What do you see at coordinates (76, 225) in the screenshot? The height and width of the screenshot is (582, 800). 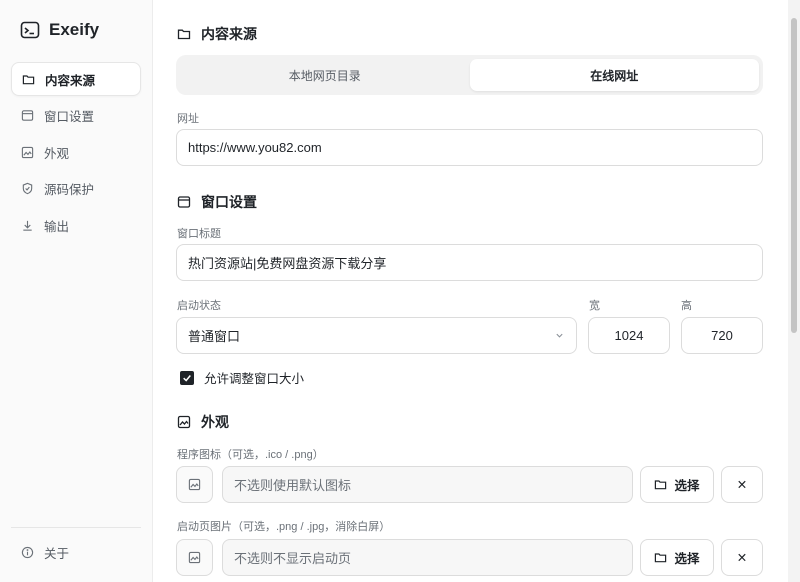 I see `sidebar-item-output: 输出` at bounding box center [76, 225].